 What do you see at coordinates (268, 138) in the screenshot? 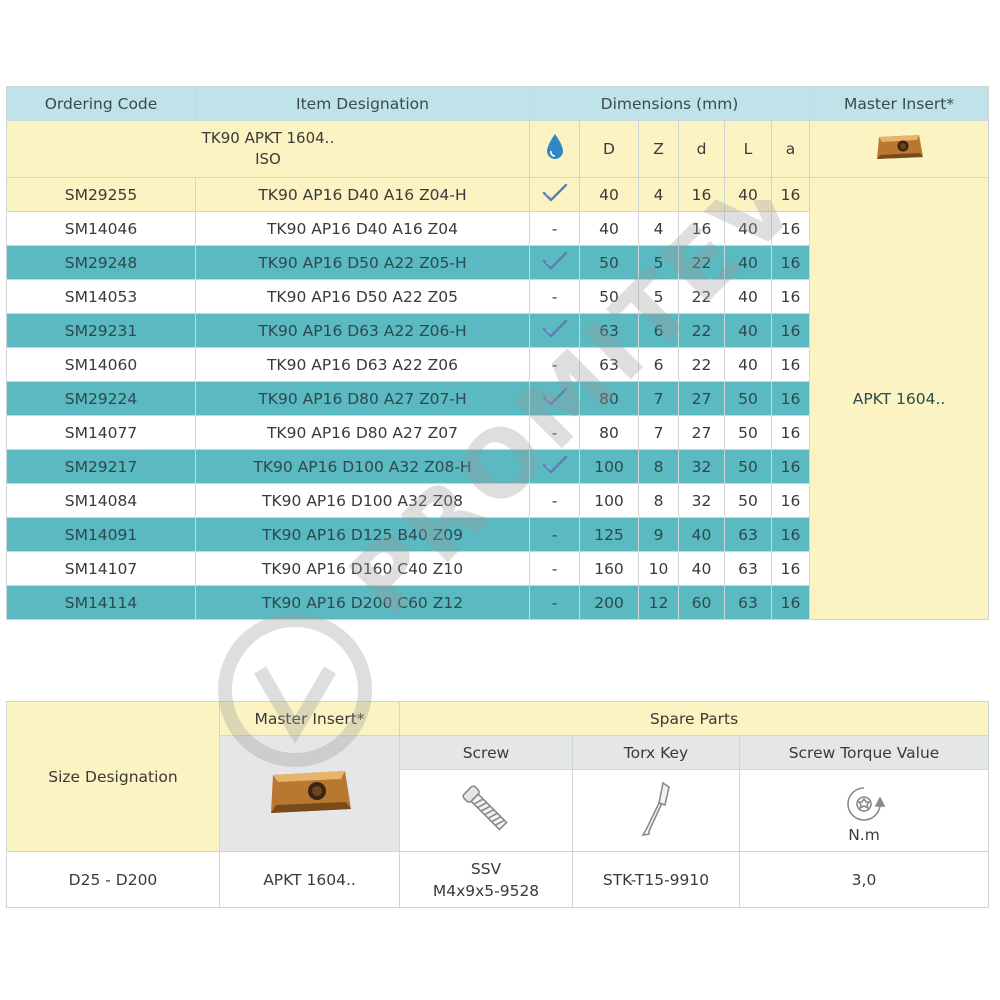
I see `tool-type-label: TK90 APKT 1604..` at bounding box center [268, 138].